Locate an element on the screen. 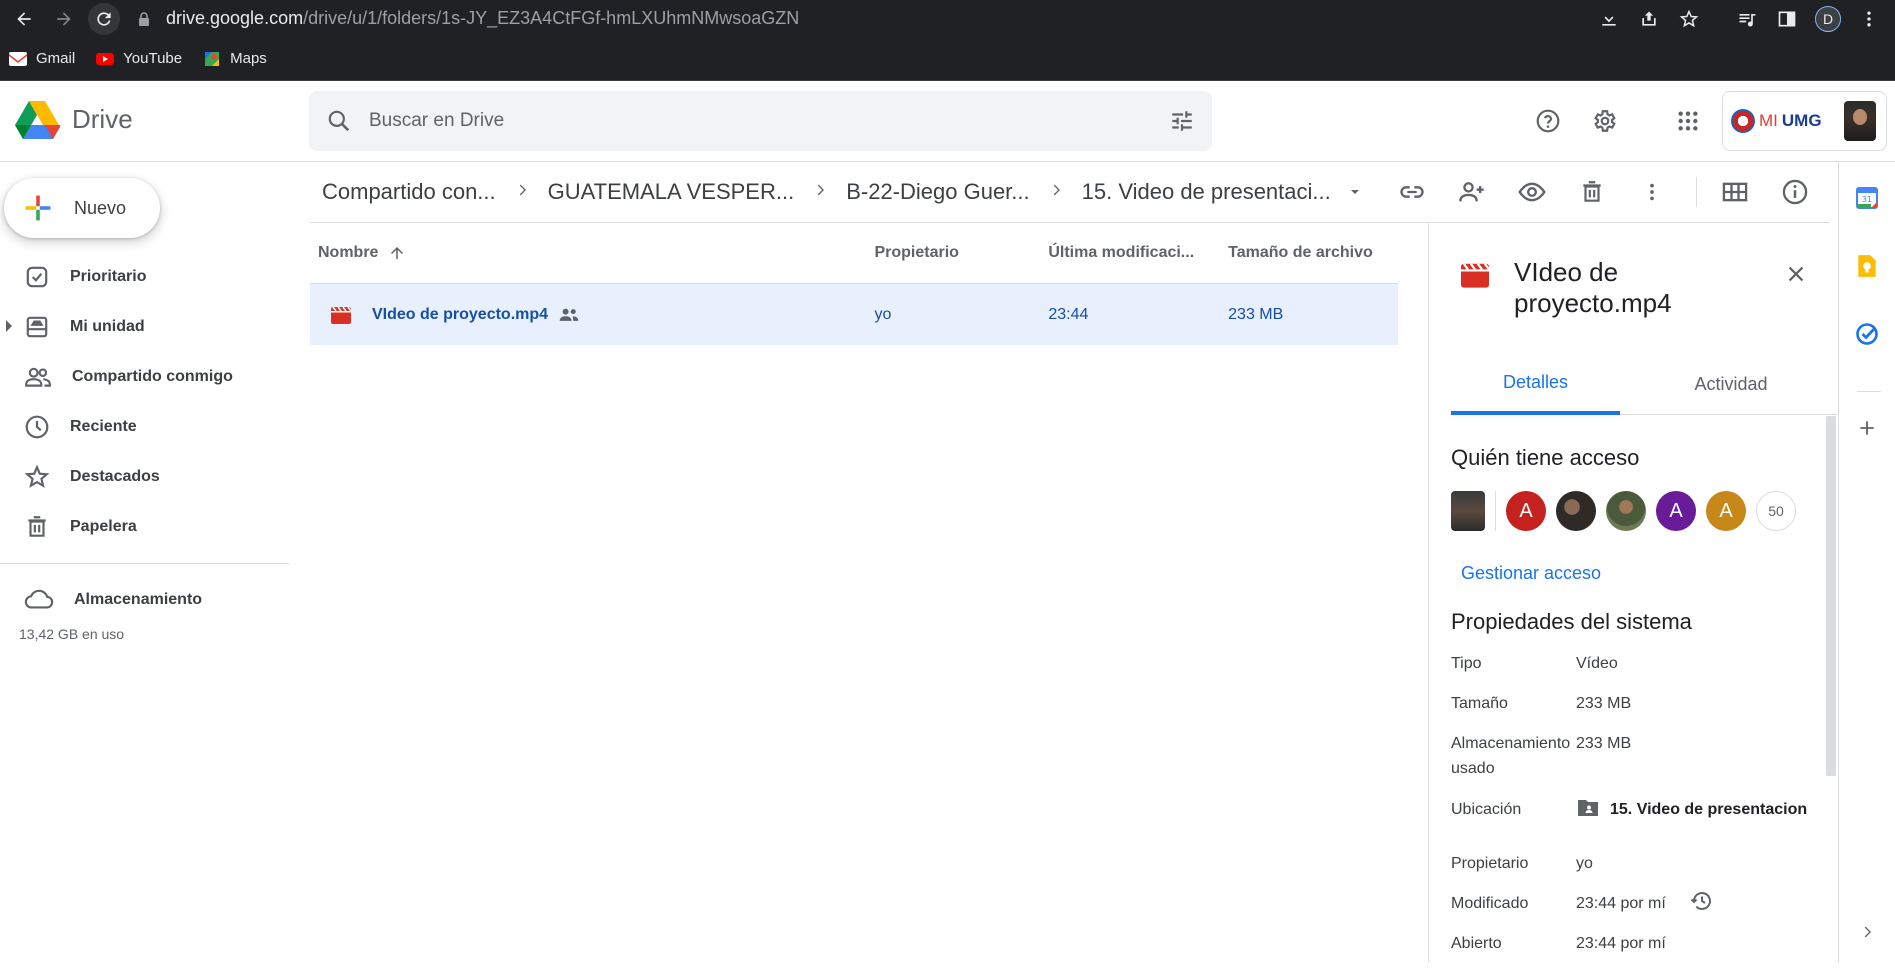 The image size is (1895, 971). forward-arrow-icon is located at coordinates (64, 19).